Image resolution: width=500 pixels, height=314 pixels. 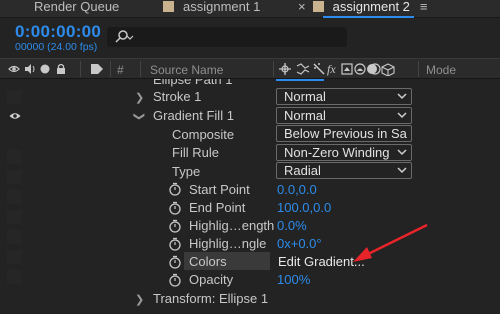 What do you see at coordinates (304, 207) in the screenshot?
I see `end-point-value: 100.0,0.0` at bounding box center [304, 207].